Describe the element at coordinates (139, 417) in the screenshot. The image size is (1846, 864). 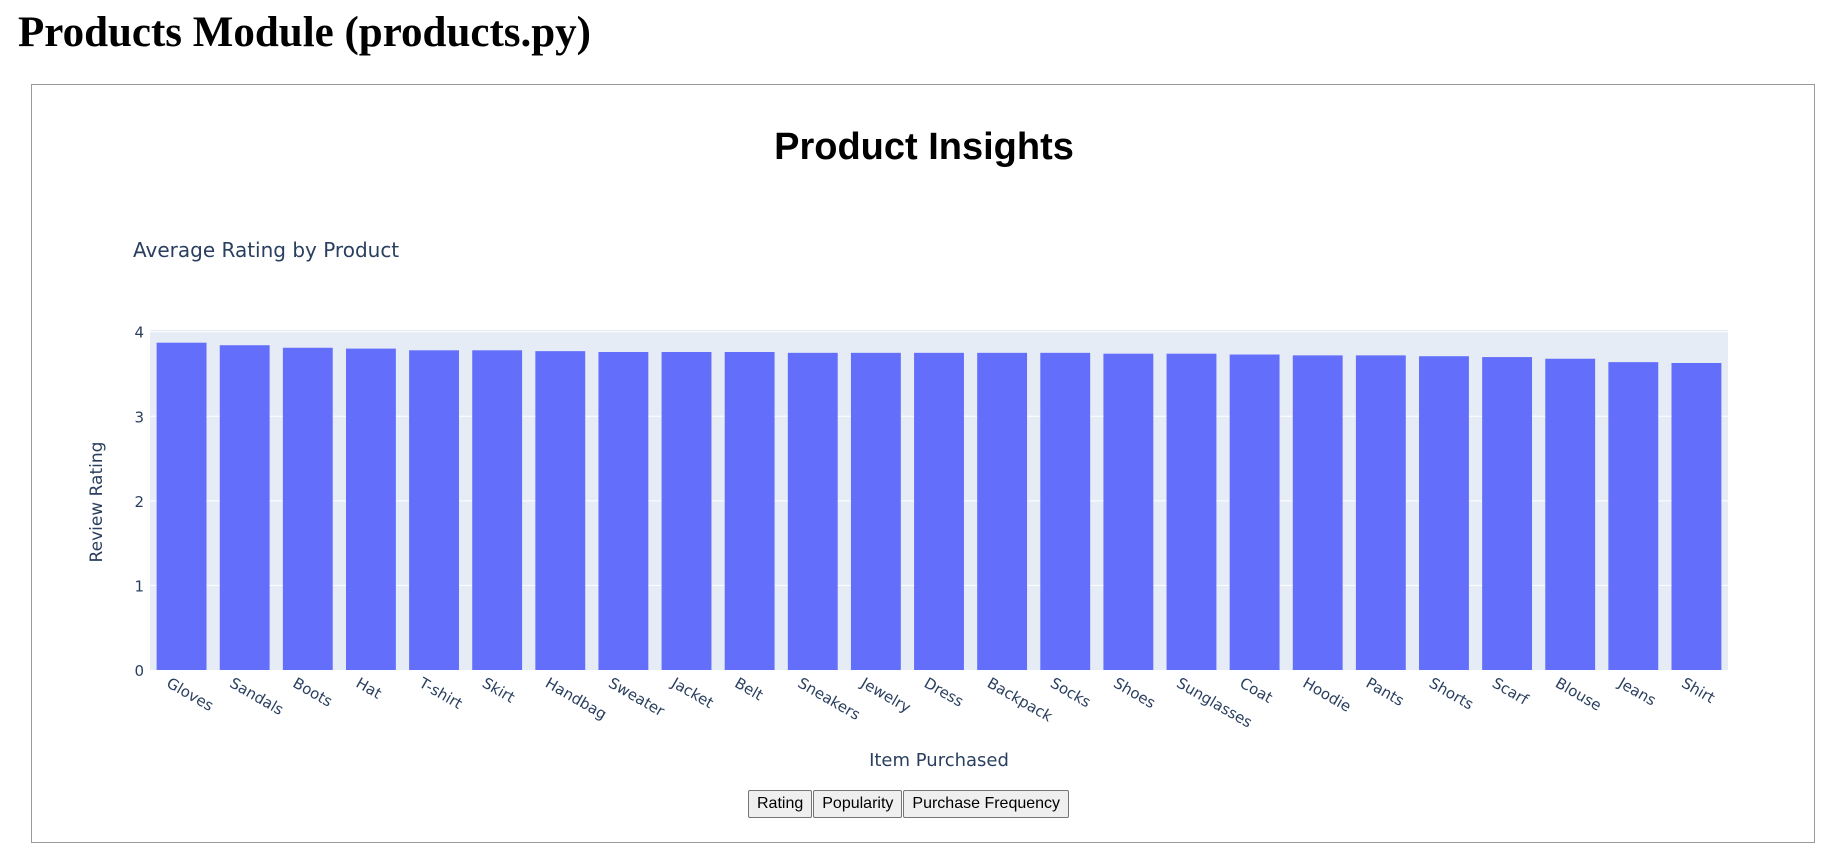
I see `y-tick-label: 3` at that location.